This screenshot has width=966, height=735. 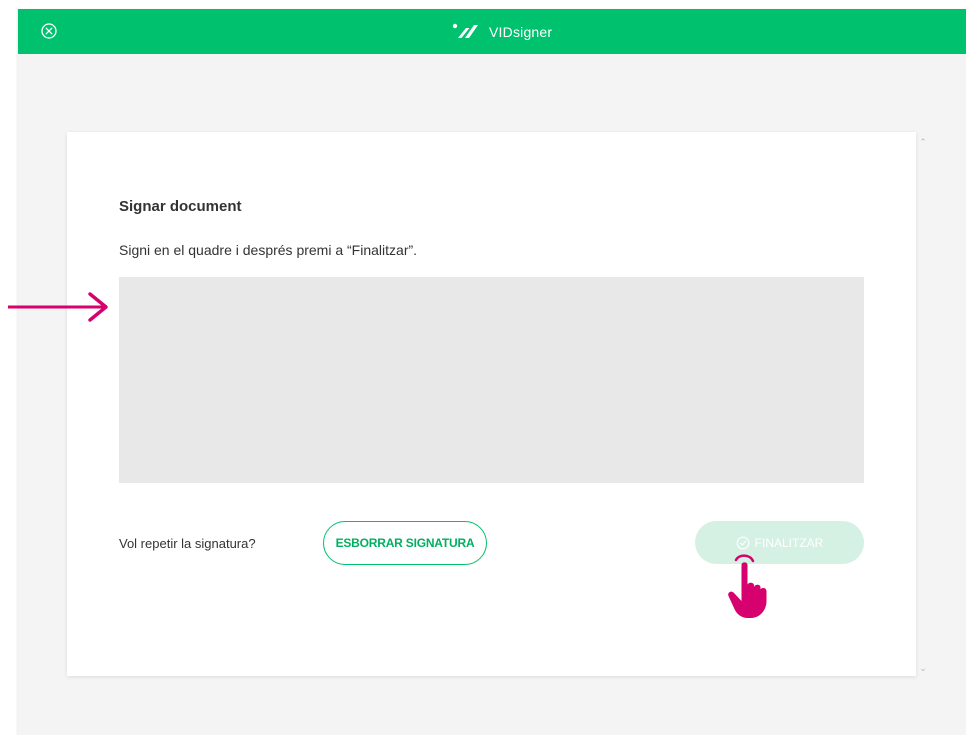 I want to click on clear-signature-button: ESBORRAR SIGNATURA, so click(x=405, y=543).